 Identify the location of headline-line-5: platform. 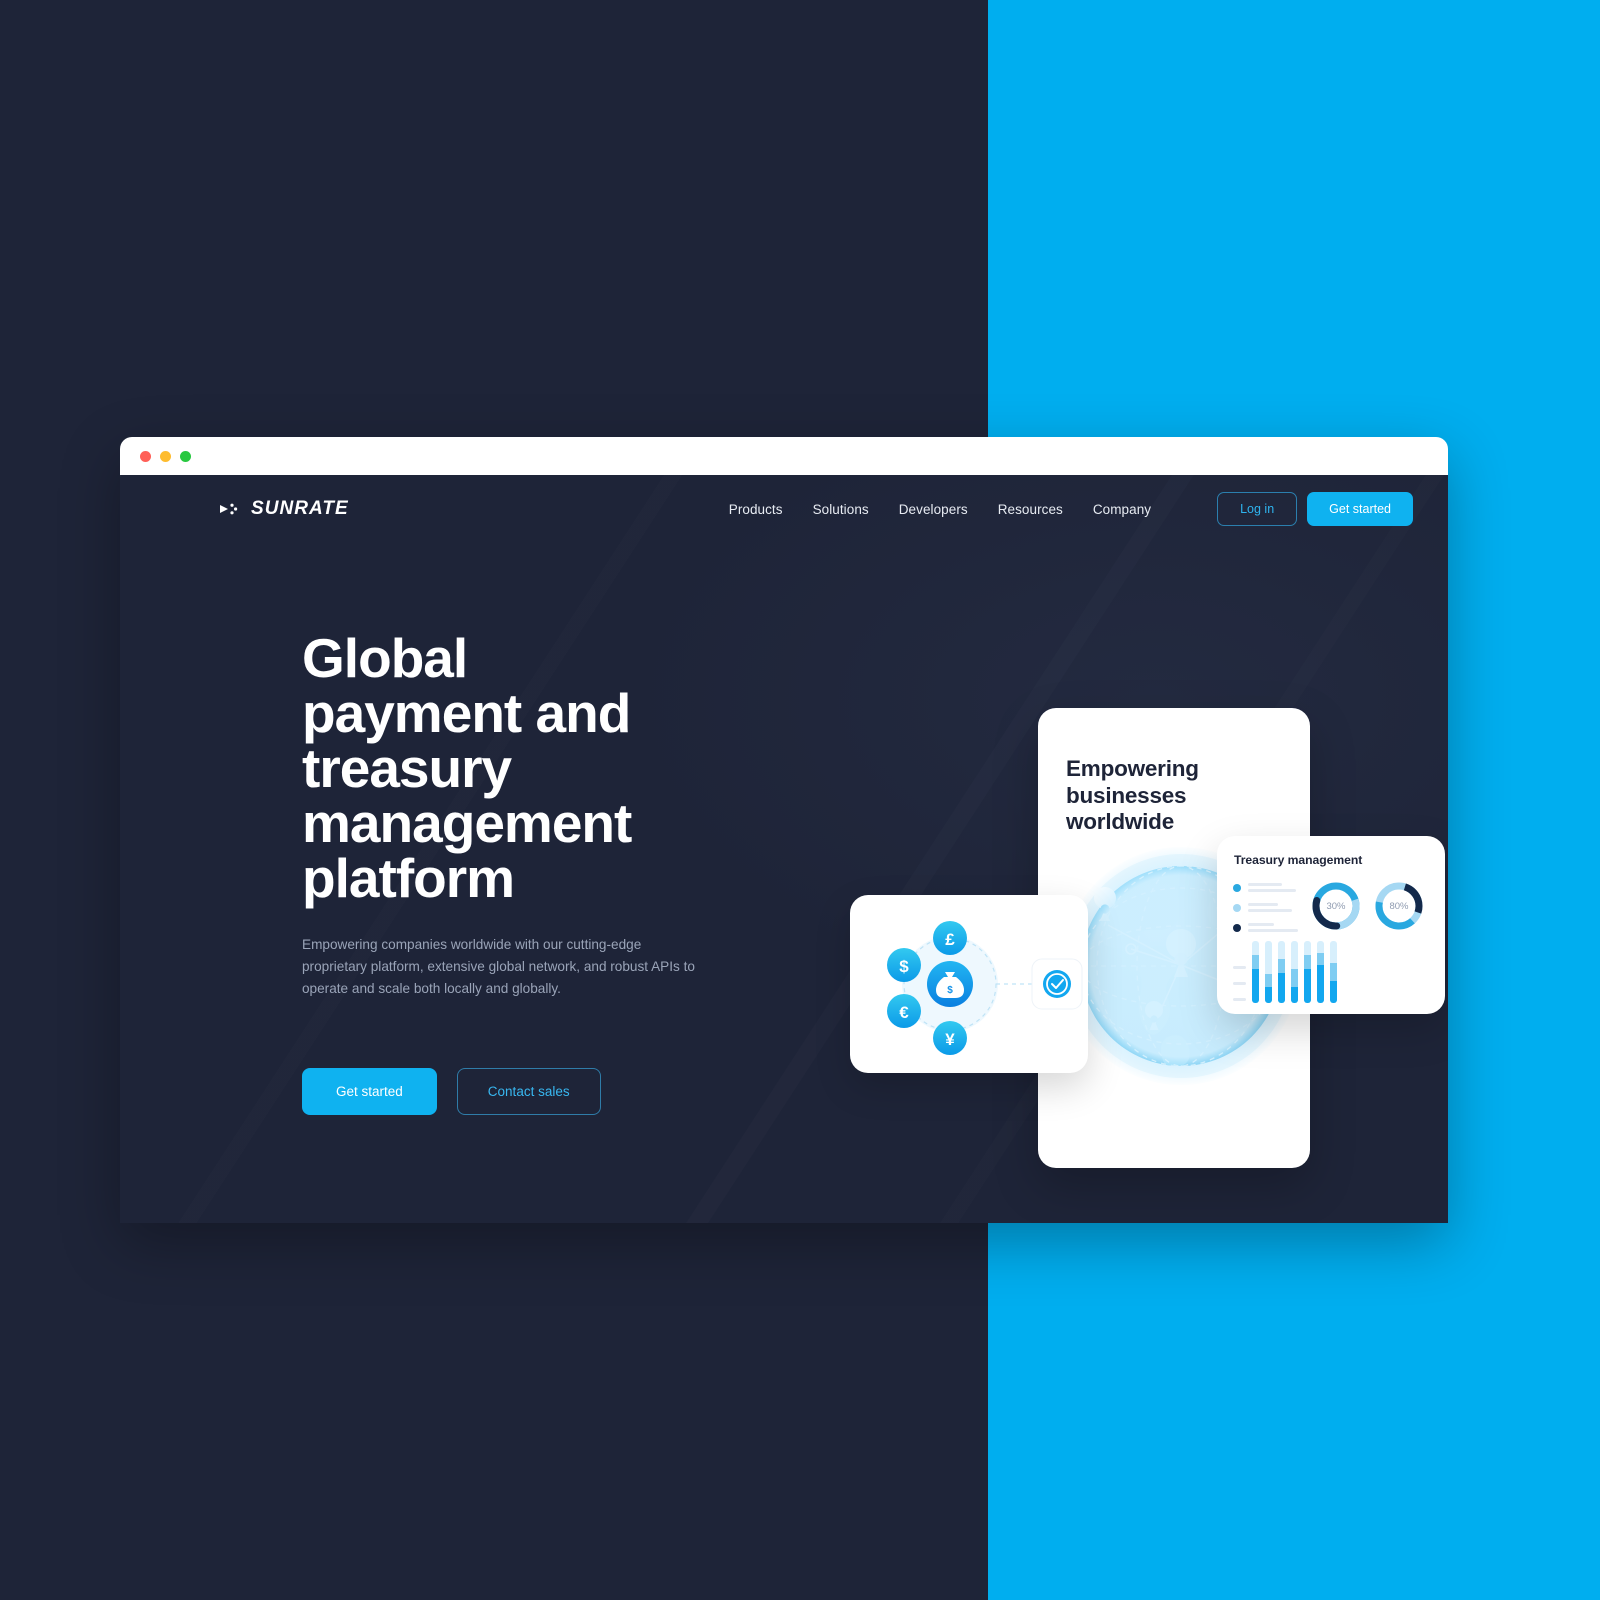
(408, 878).